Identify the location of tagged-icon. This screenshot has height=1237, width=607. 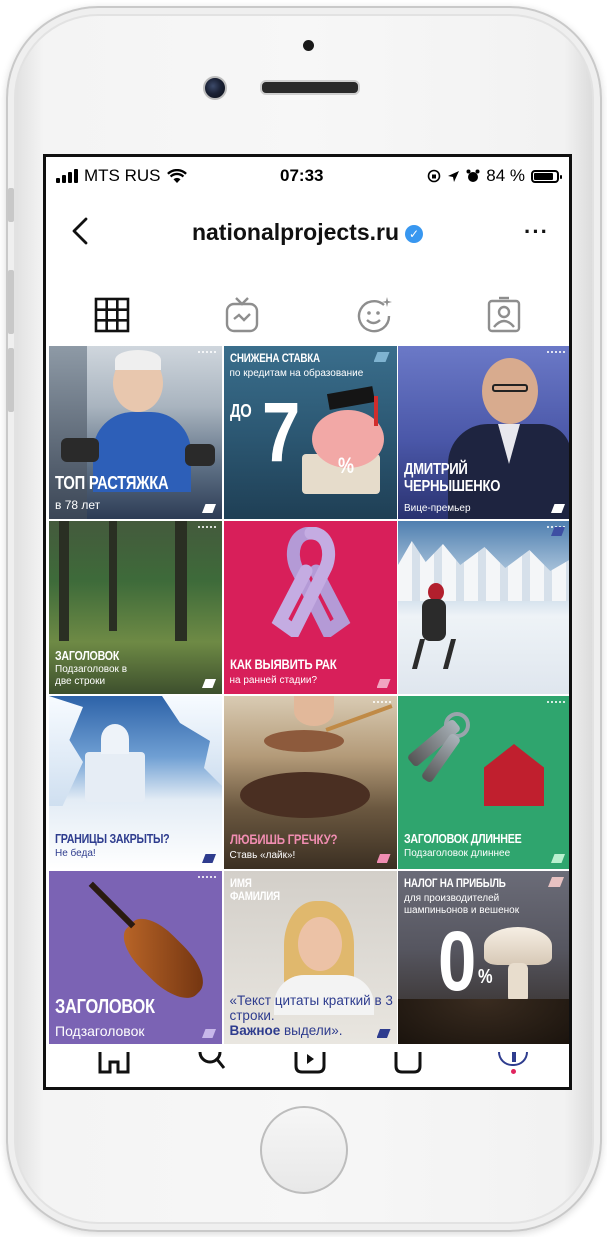
(504, 315).